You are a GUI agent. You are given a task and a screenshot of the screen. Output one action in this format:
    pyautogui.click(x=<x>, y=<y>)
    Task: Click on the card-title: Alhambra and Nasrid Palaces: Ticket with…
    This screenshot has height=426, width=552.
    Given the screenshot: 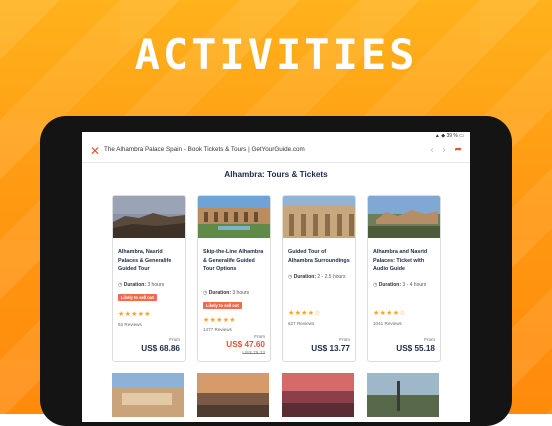 What is the action you would take?
    pyautogui.click(x=405, y=261)
    